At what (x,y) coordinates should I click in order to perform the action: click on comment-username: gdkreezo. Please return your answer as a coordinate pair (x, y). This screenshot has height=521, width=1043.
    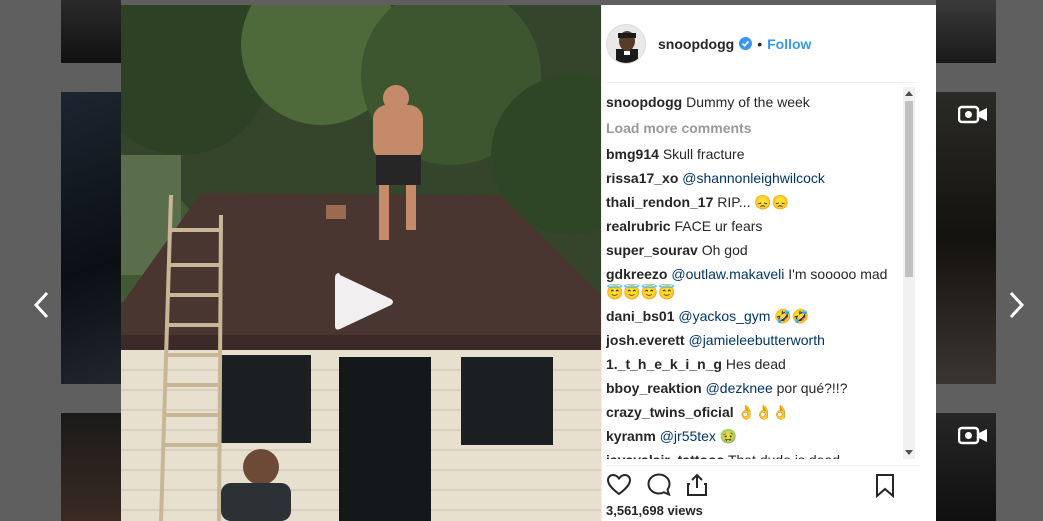
    Looking at the image, I should click on (636, 274).